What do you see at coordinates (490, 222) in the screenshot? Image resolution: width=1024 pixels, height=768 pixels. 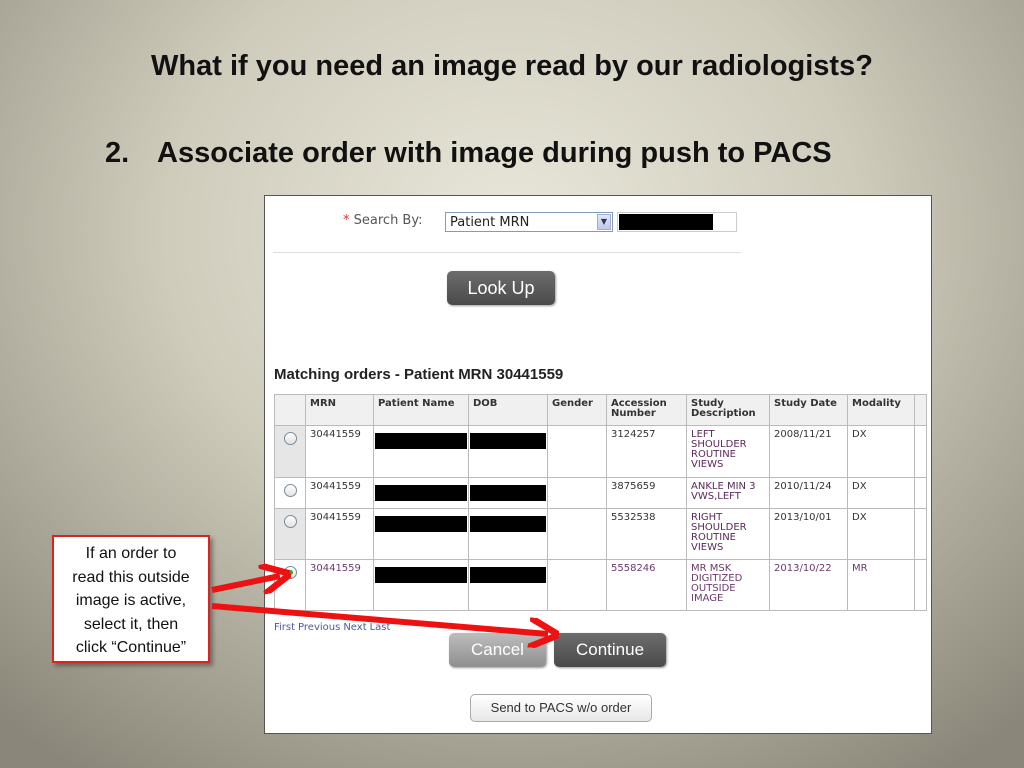 I see `search-by-value: Patient MRN` at bounding box center [490, 222].